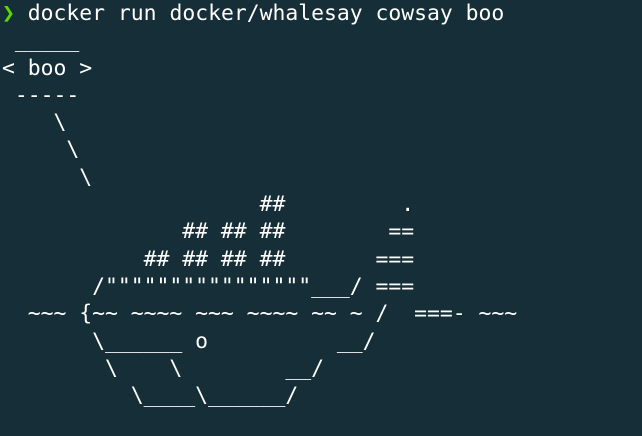 This screenshot has height=436, width=642. I want to click on command-line: ❯ docker run docker/whalesay cowsay boo, so click(322, 13).